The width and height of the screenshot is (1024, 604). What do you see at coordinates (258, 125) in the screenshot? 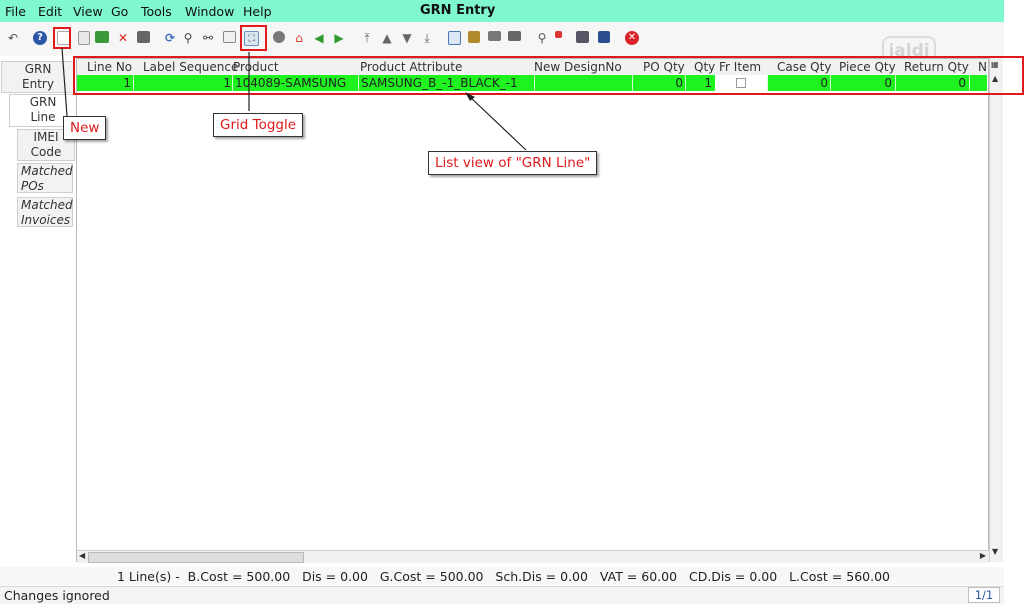
I see `callout-grid-toggle: Grid Toggle` at bounding box center [258, 125].